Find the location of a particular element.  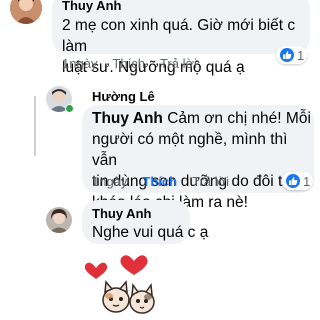

comment-author: Hường Lê is located at coordinates (123, 97).